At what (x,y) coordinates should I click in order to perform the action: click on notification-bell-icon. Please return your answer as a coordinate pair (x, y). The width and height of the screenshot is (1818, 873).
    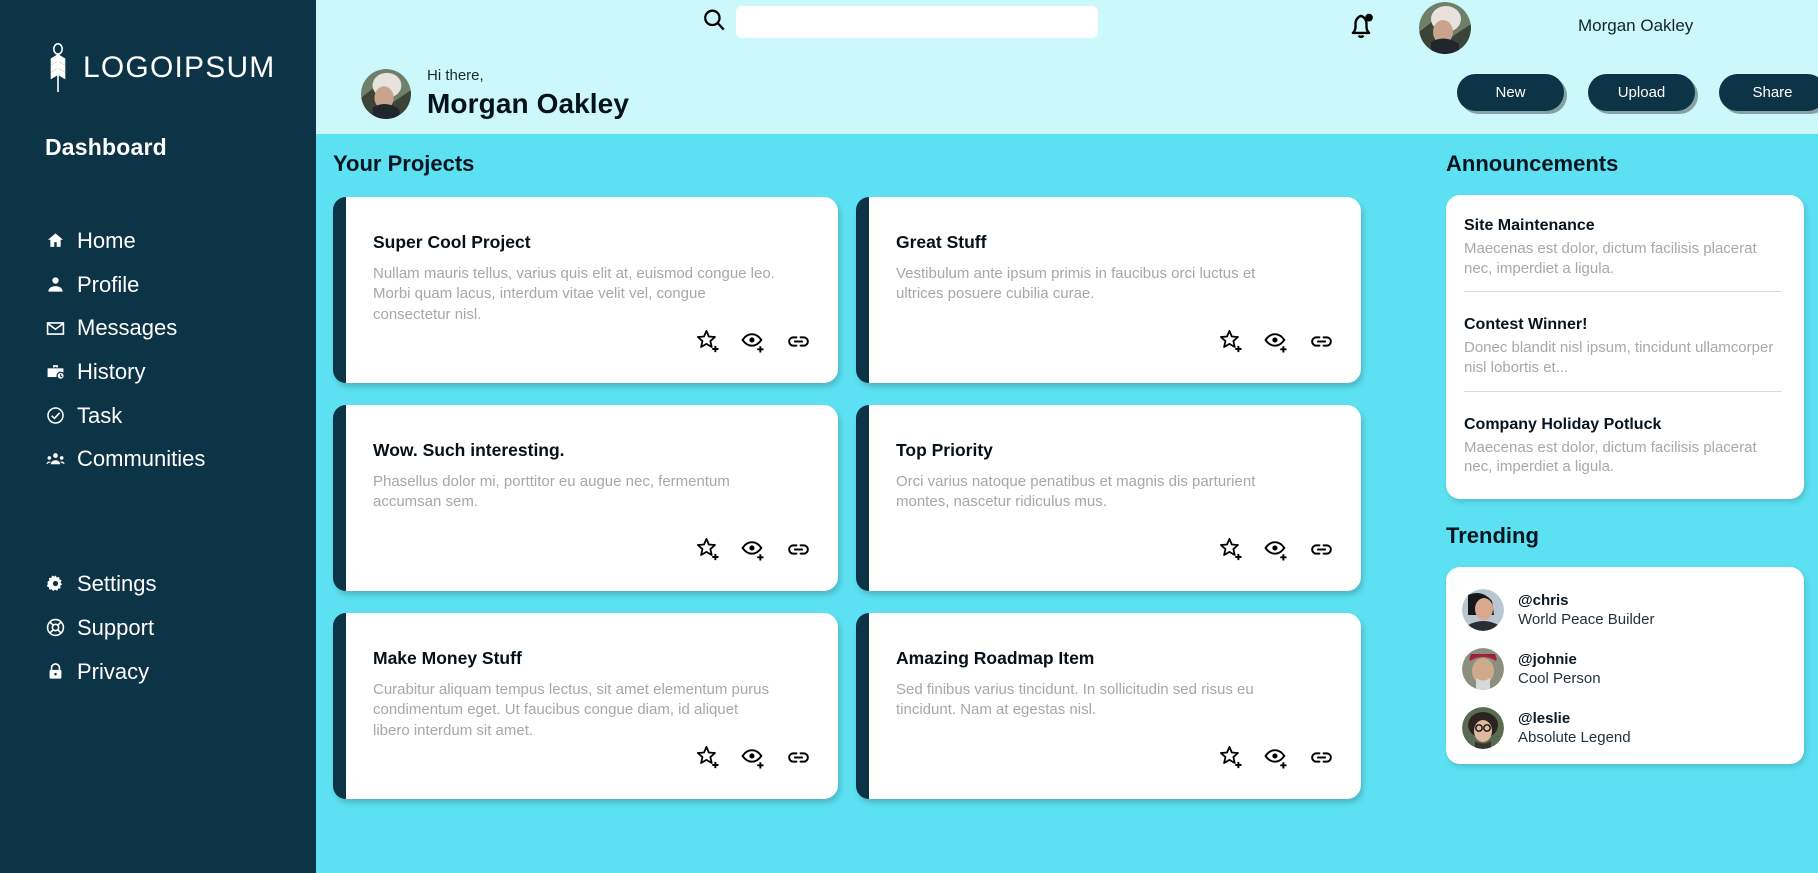
    Looking at the image, I should click on (1361, 28).